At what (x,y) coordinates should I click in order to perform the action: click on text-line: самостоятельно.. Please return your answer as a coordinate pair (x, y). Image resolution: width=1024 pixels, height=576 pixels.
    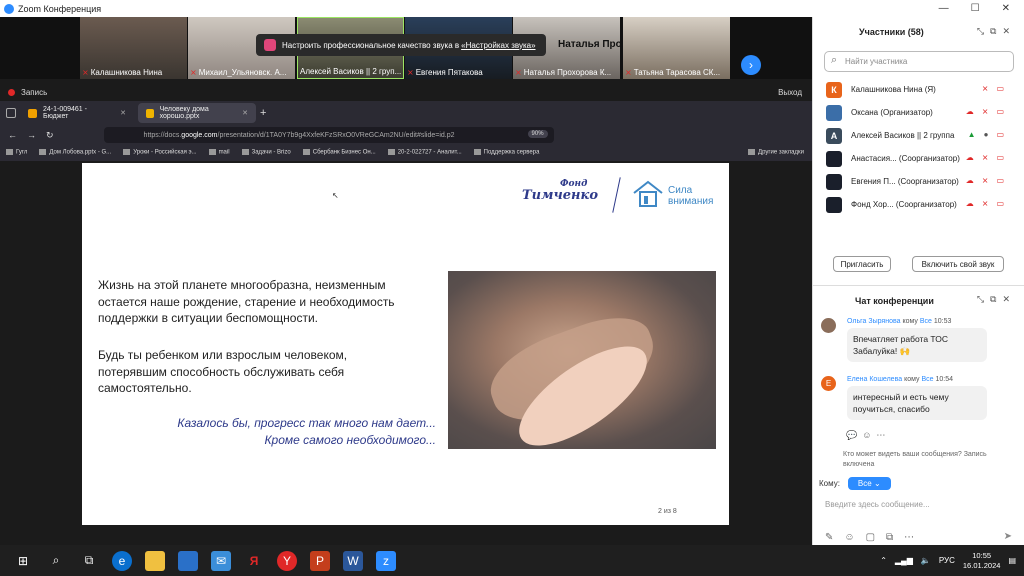
    Looking at the image, I should click on (145, 388).